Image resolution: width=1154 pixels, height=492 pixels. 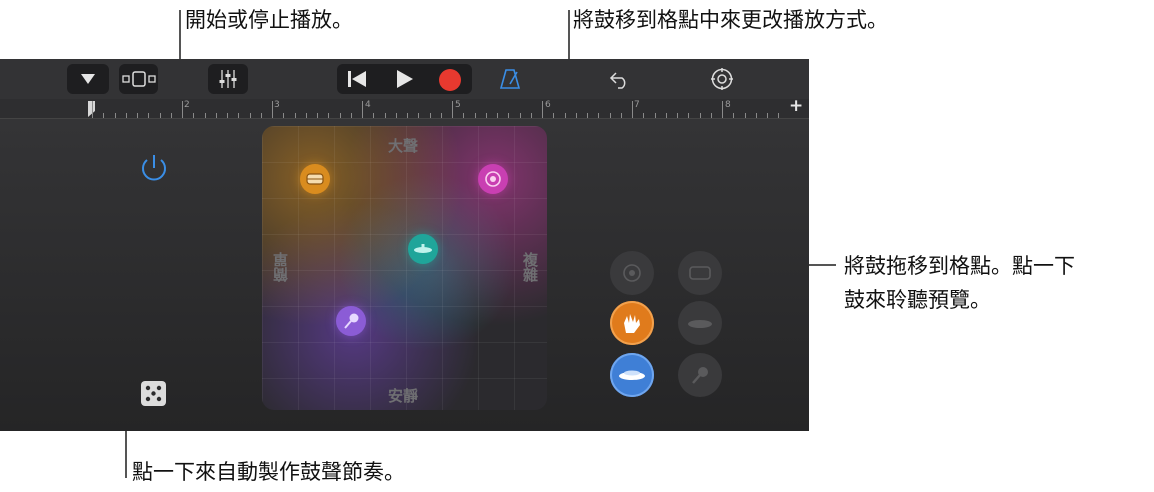 What do you see at coordinates (404, 107) in the screenshot?
I see `ruler: 2 3 4 5 6 7 8 +` at bounding box center [404, 107].